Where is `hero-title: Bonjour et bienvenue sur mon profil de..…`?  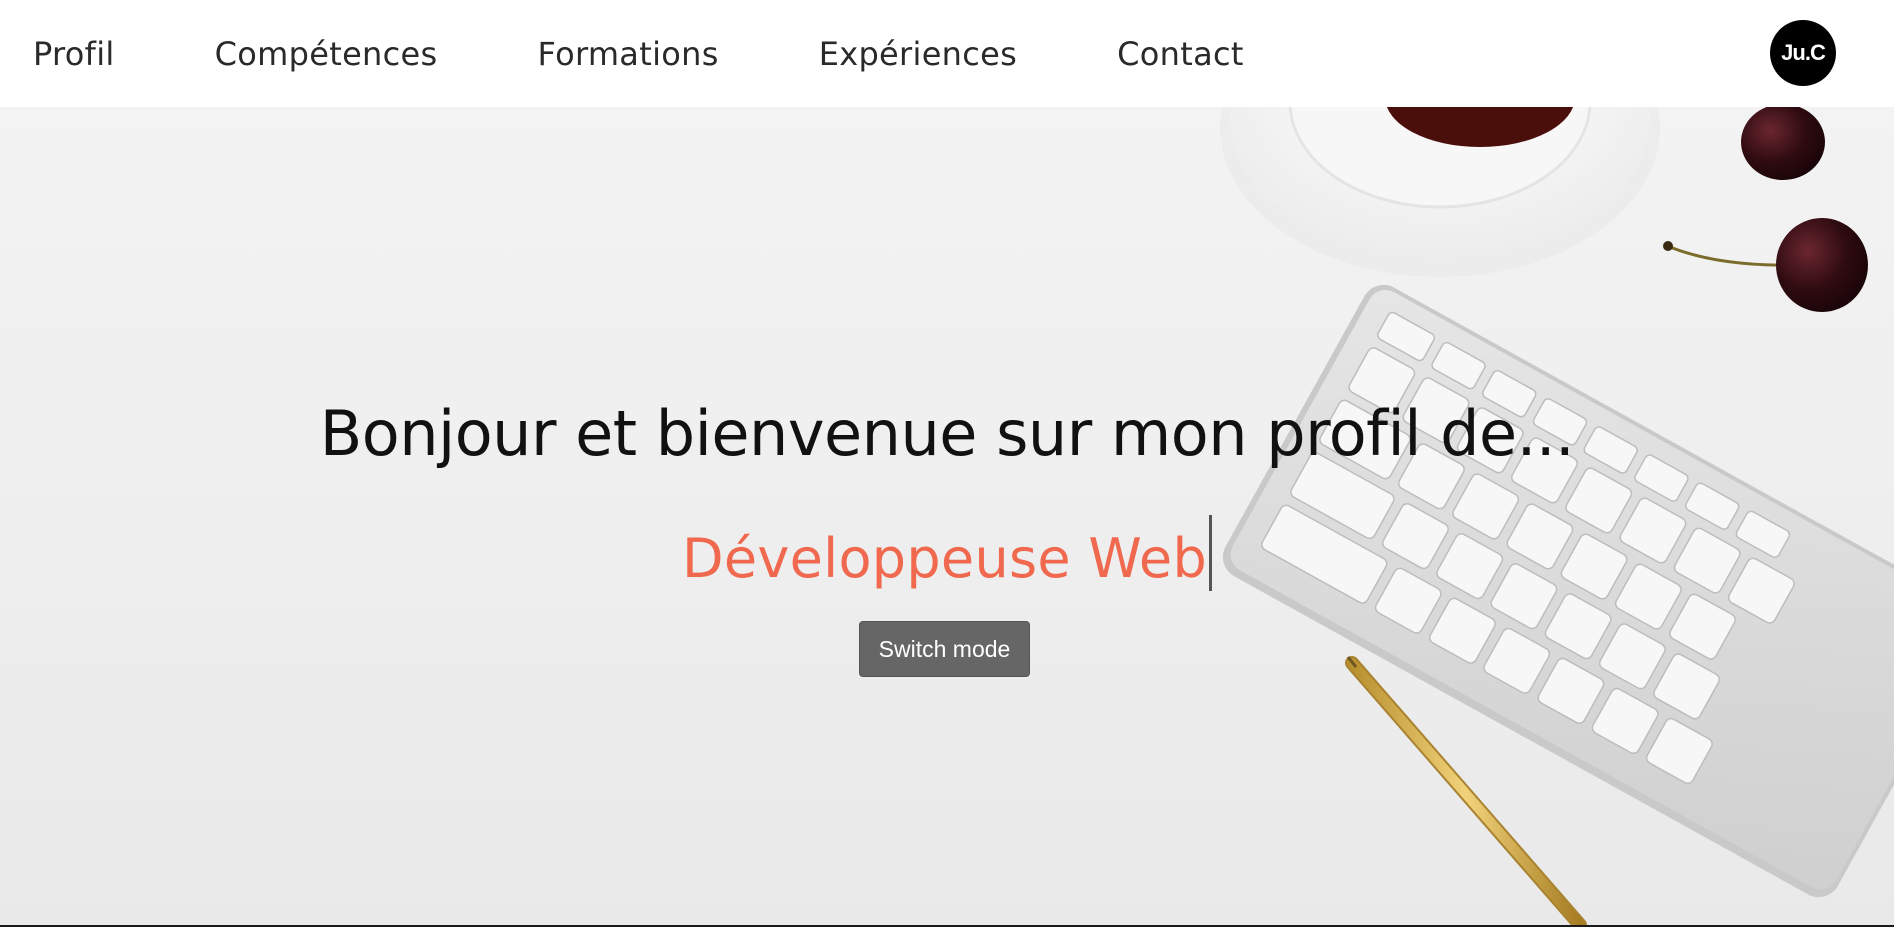 hero-title: Bonjour et bienvenue sur mon profil de..… is located at coordinates (947, 433).